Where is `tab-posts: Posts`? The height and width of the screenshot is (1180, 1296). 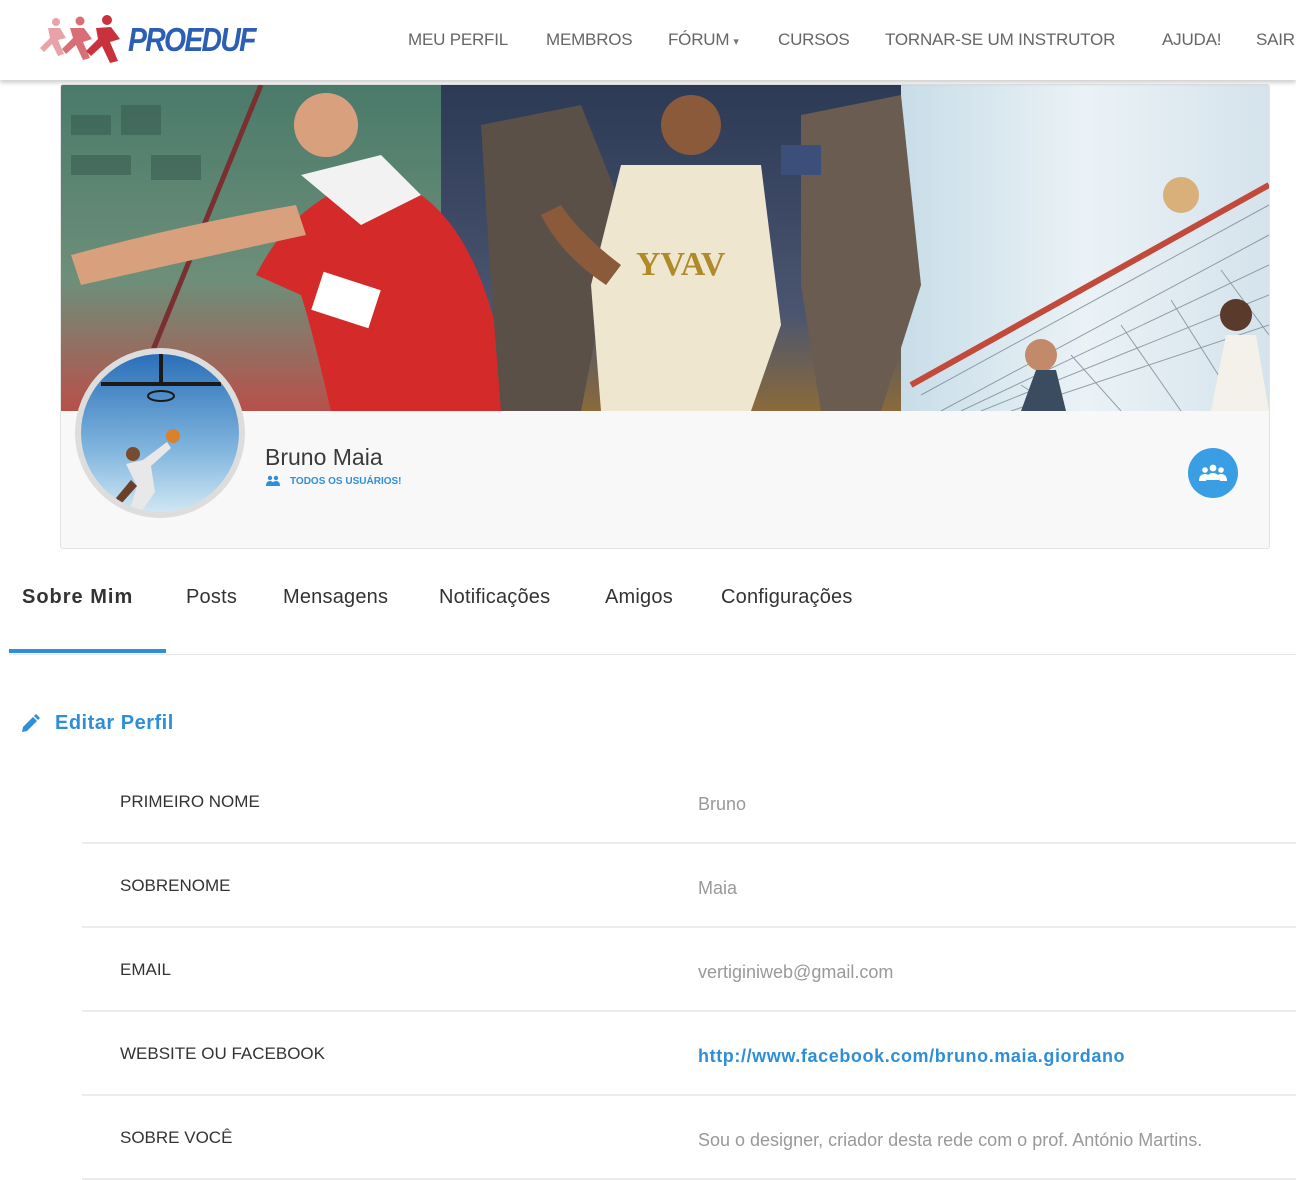
tab-posts: Posts is located at coordinates (211, 597).